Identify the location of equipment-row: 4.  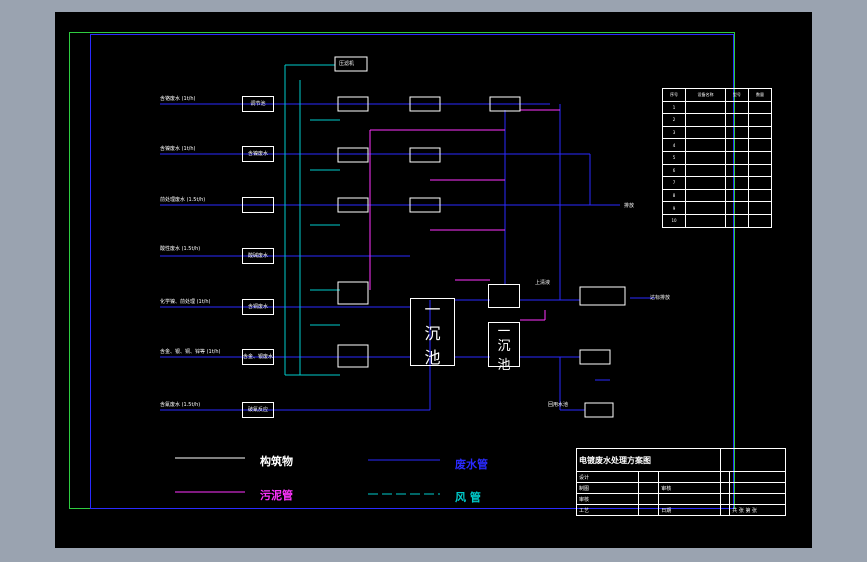
(717, 145).